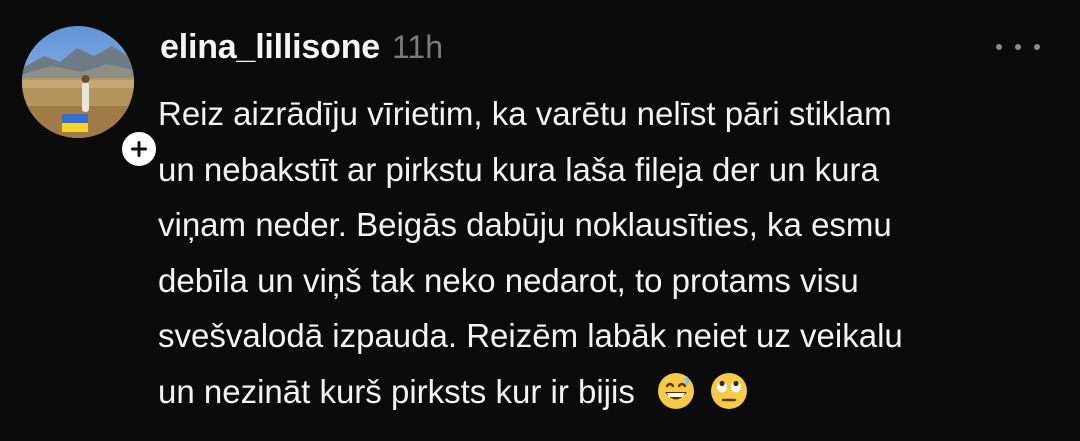 The height and width of the screenshot is (441, 1080). Describe the element at coordinates (417, 47) in the screenshot. I see `timestamp: 11h` at that location.